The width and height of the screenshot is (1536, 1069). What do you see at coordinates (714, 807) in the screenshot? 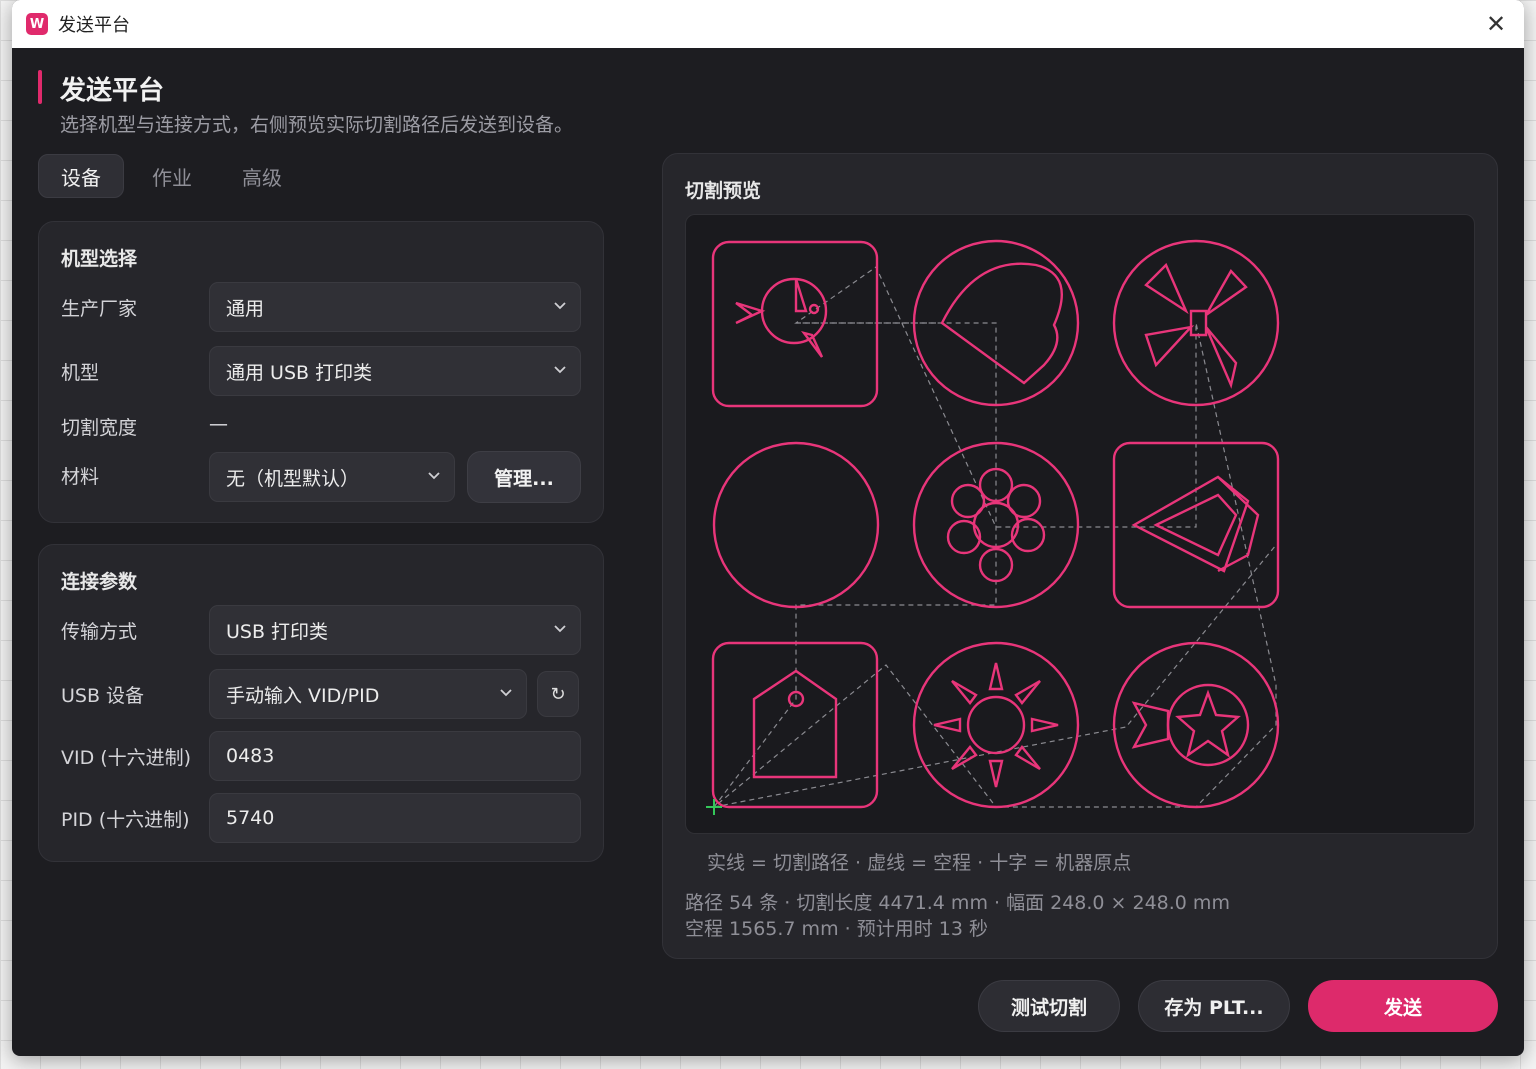
I see `machine-origin-cross` at bounding box center [714, 807].